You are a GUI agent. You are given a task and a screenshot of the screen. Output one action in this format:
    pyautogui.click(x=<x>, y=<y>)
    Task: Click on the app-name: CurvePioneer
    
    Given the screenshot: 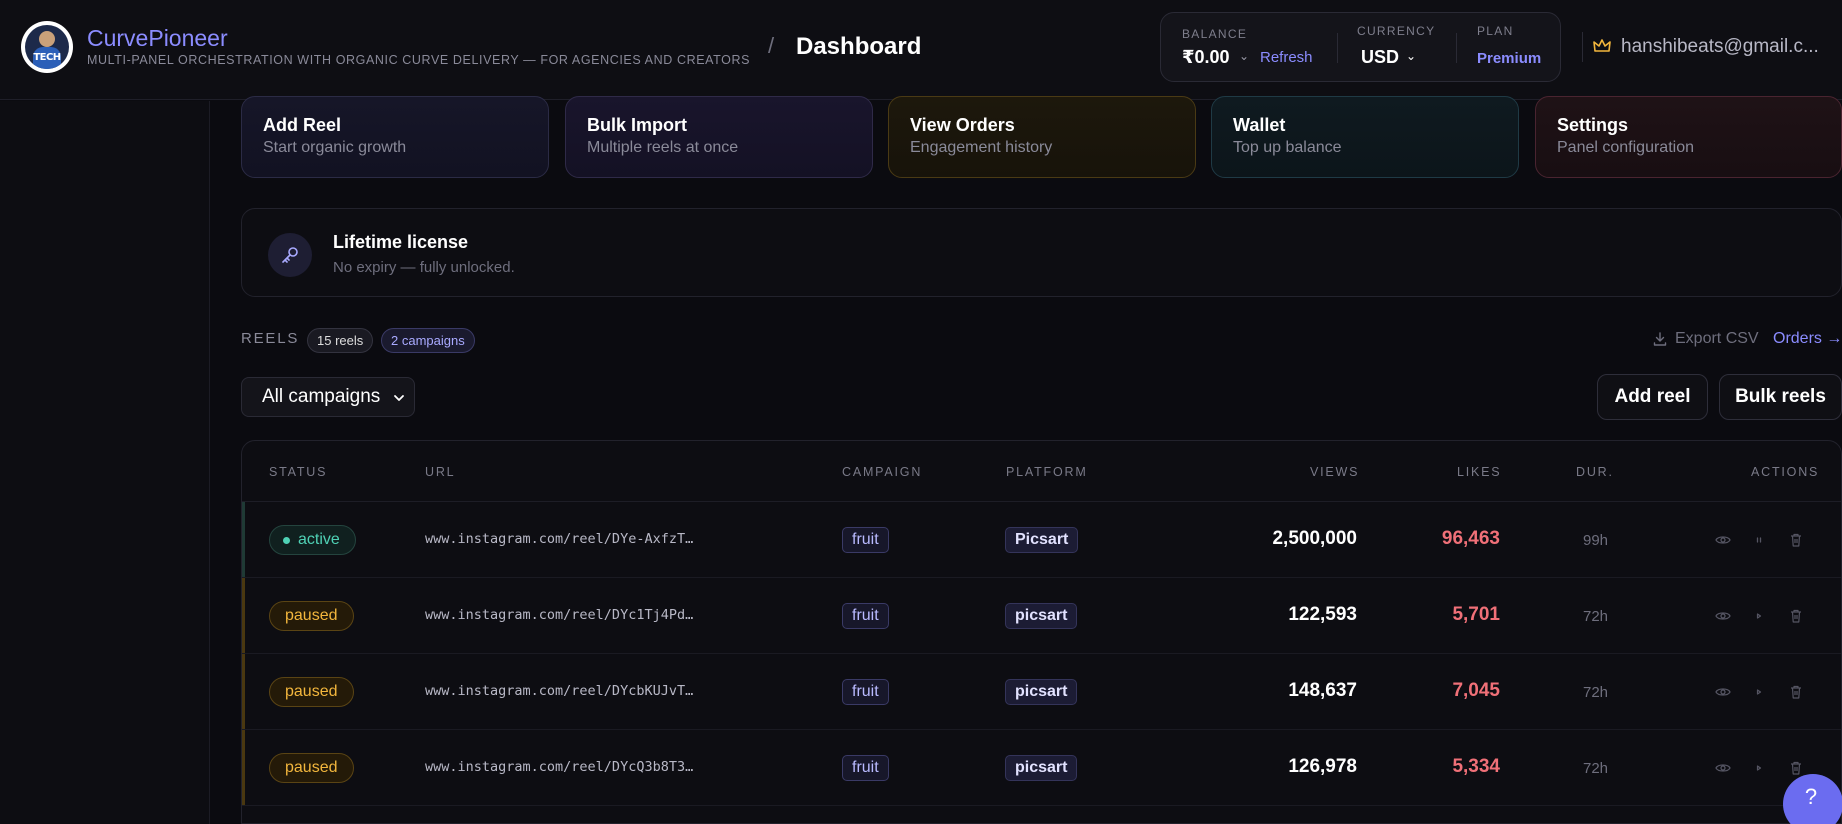 What is the action you would take?
    pyautogui.click(x=157, y=38)
    